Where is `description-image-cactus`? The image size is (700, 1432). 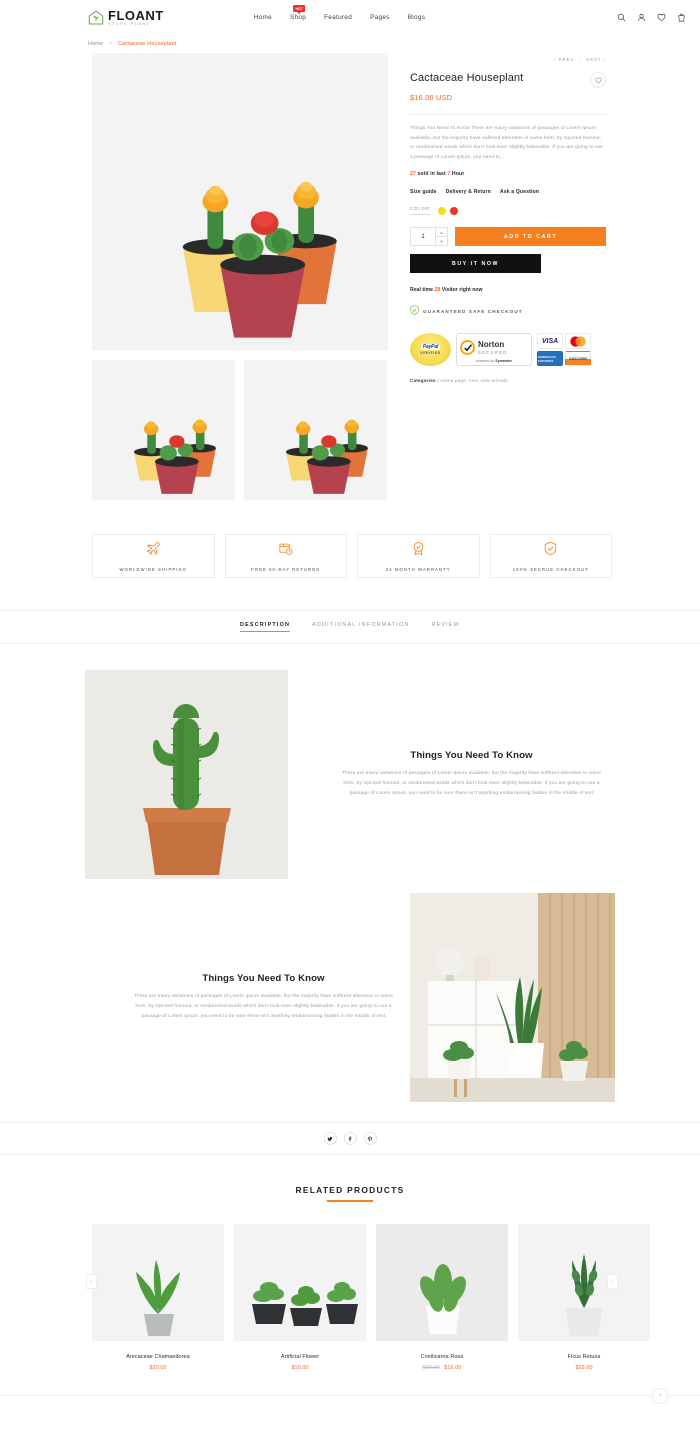 description-image-cactus is located at coordinates (186, 774).